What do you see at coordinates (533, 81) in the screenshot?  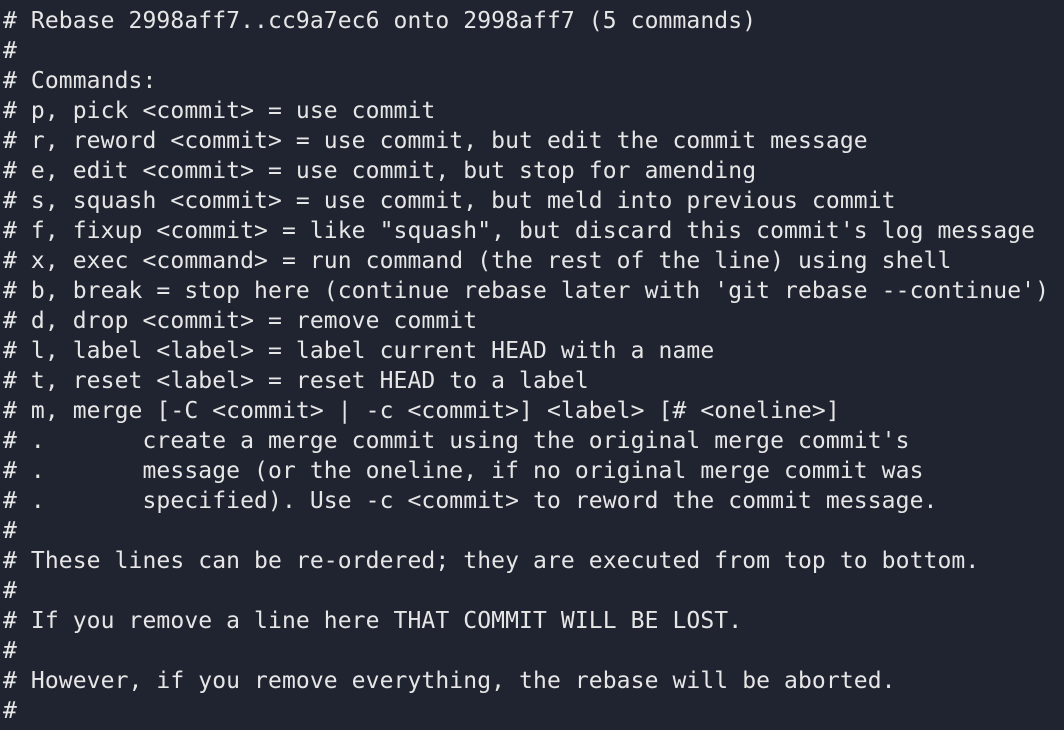 I see `editor-line: # Commands:` at bounding box center [533, 81].